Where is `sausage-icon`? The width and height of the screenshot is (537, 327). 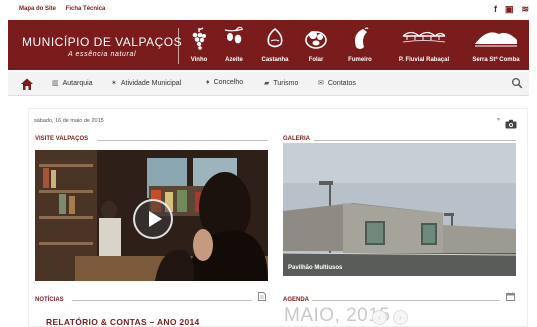 sausage-icon is located at coordinates (361, 38).